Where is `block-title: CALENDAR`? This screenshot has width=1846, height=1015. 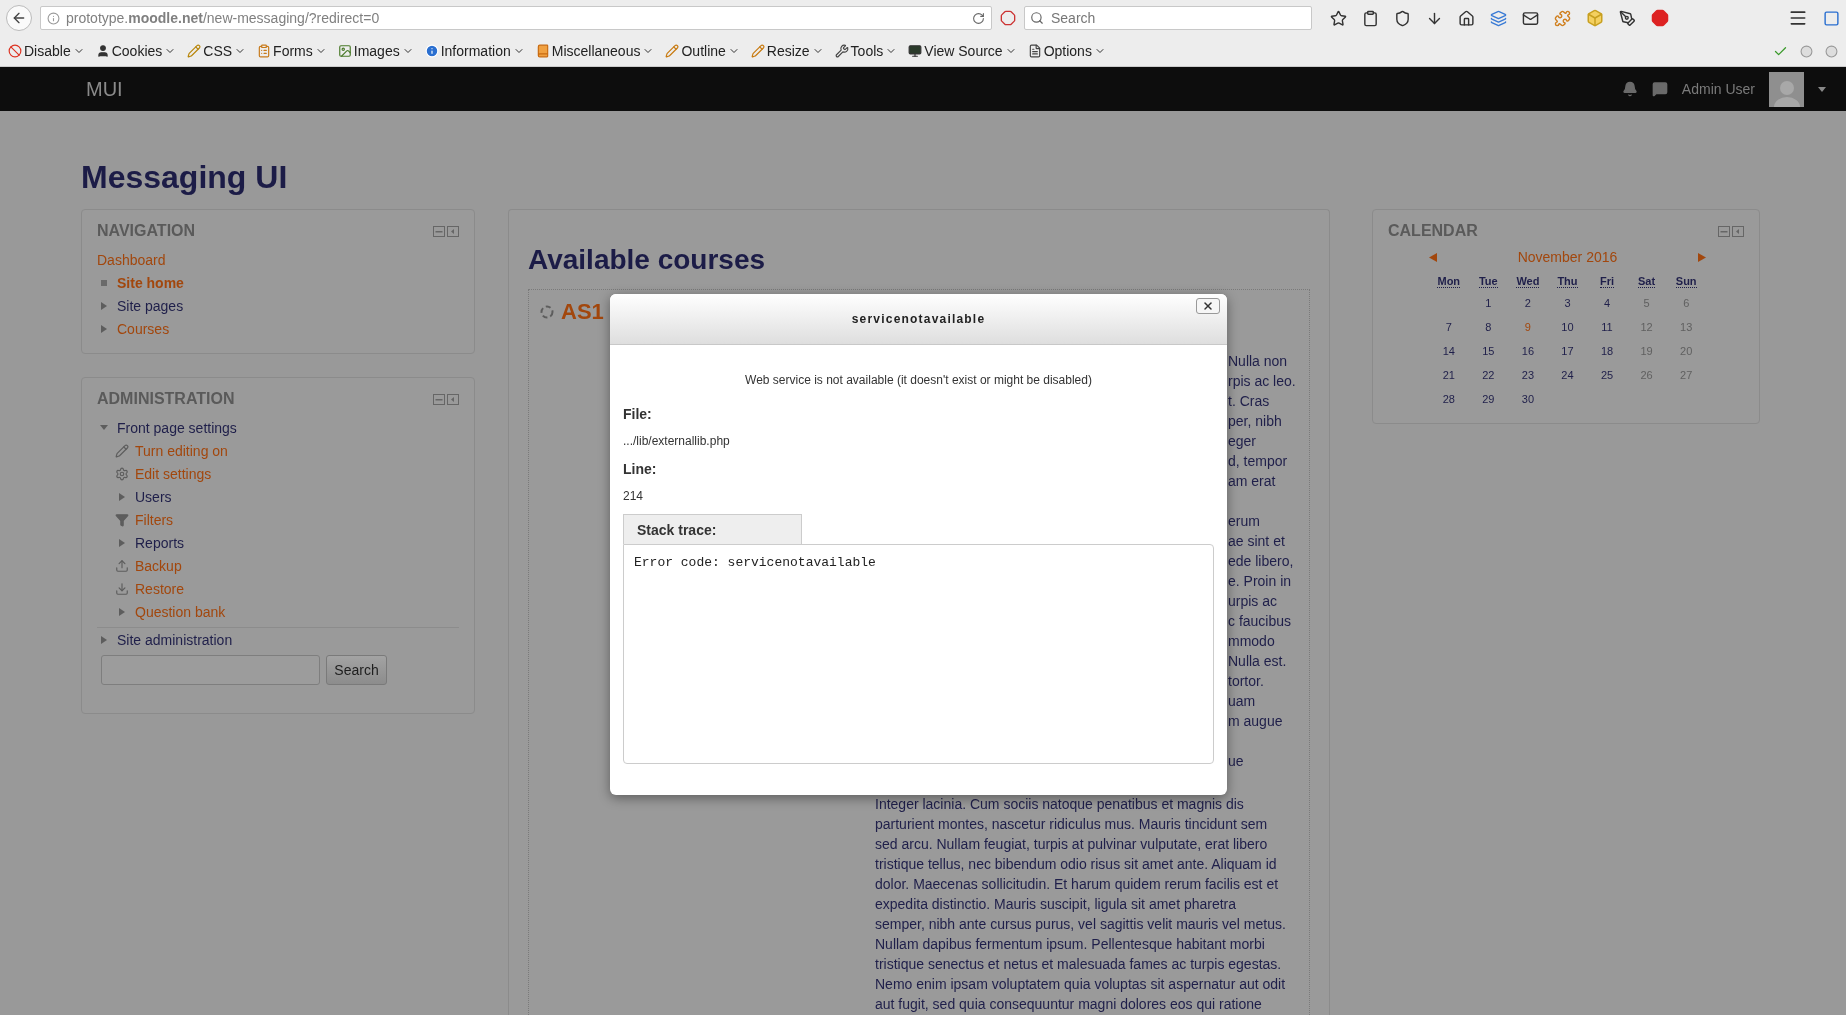
block-title: CALENDAR is located at coordinates (1433, 231).